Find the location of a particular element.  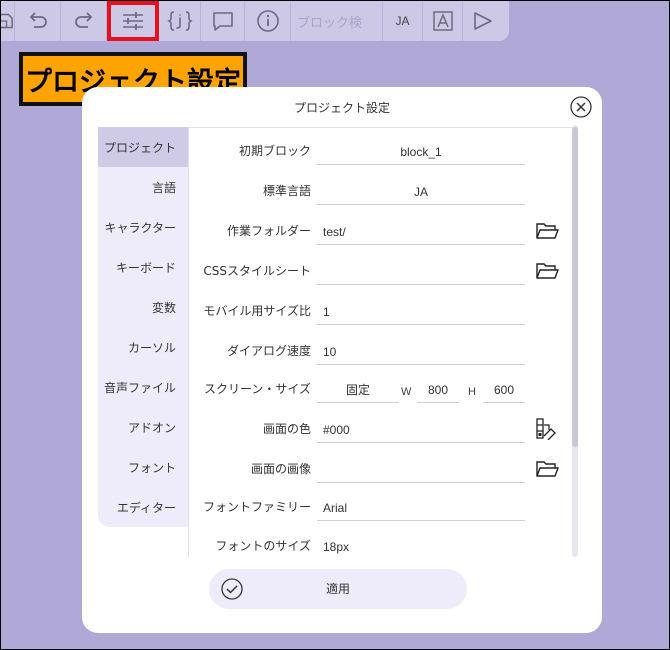

initial-block-label: 初期ブロック is located at coordinates (274, 151).